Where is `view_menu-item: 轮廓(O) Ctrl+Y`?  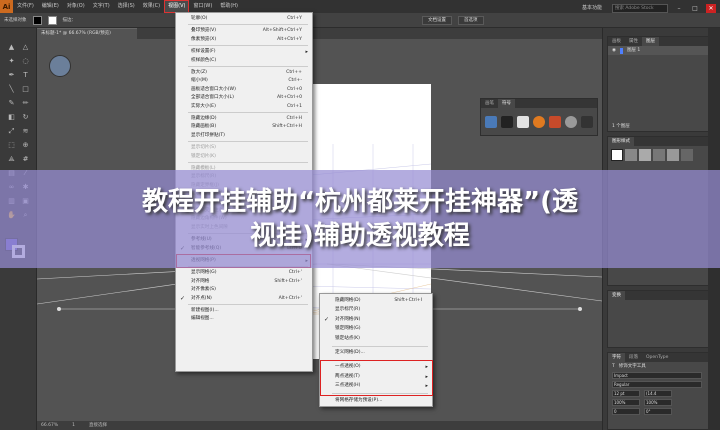 view_menu-item: 轮廓(O) Ctrl+Y is located at coordinates (244, 19).